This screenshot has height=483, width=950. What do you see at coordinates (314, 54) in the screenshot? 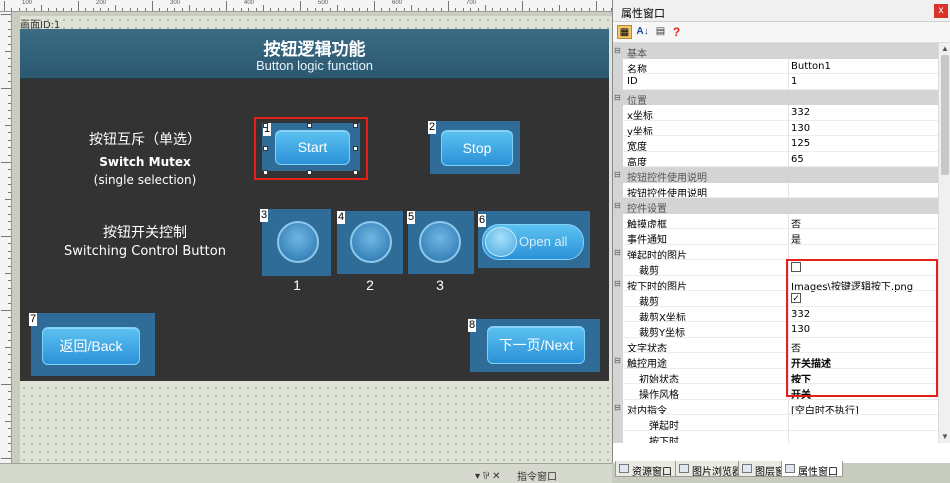
I see `screen-header: 按钮逻辑功能 Button logic function` at bounding box center [314, 54].